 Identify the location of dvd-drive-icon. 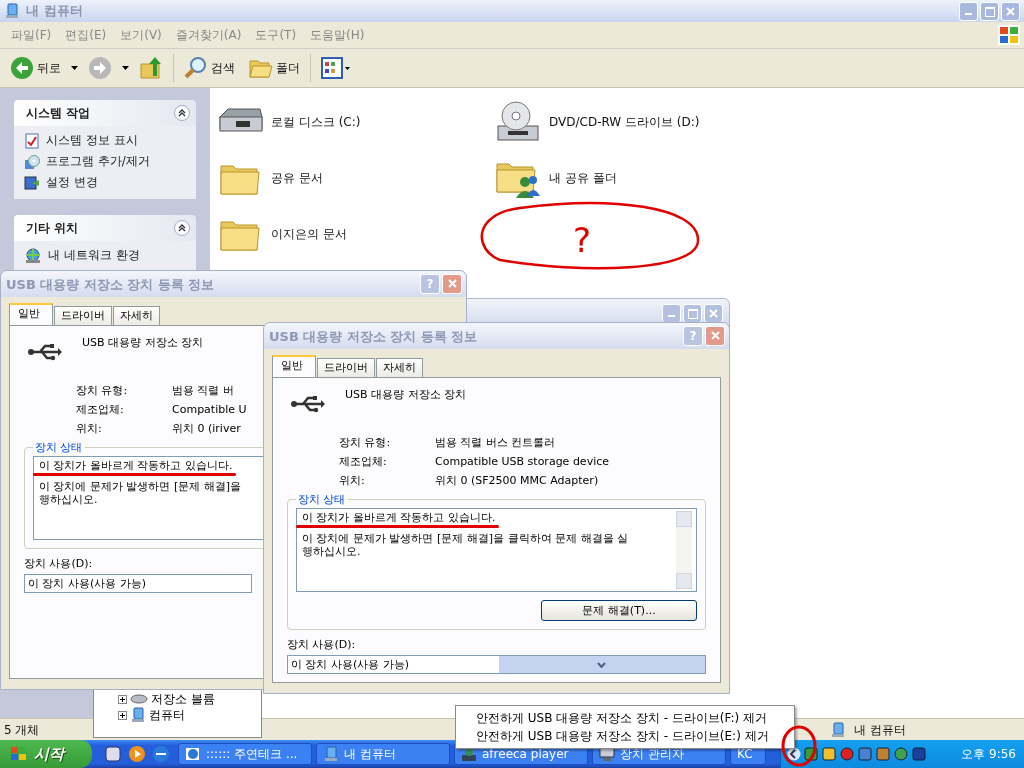
(518, 122).